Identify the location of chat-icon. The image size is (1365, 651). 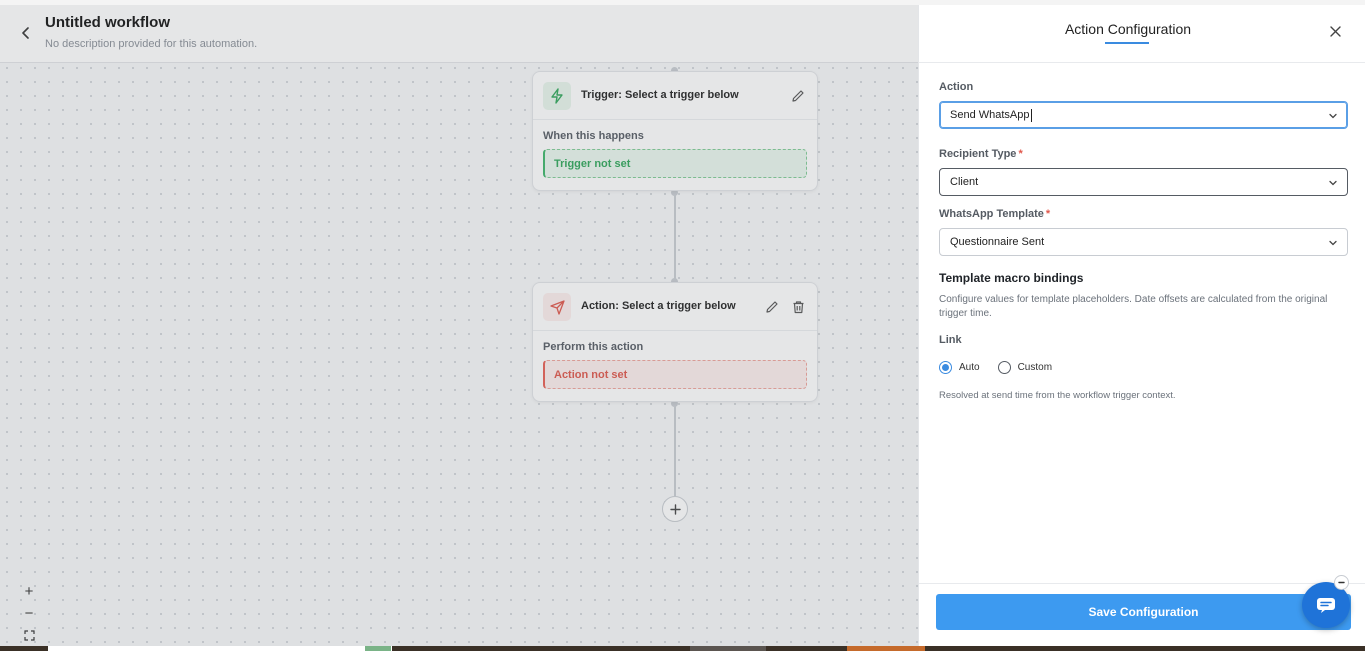
(1326, 605).